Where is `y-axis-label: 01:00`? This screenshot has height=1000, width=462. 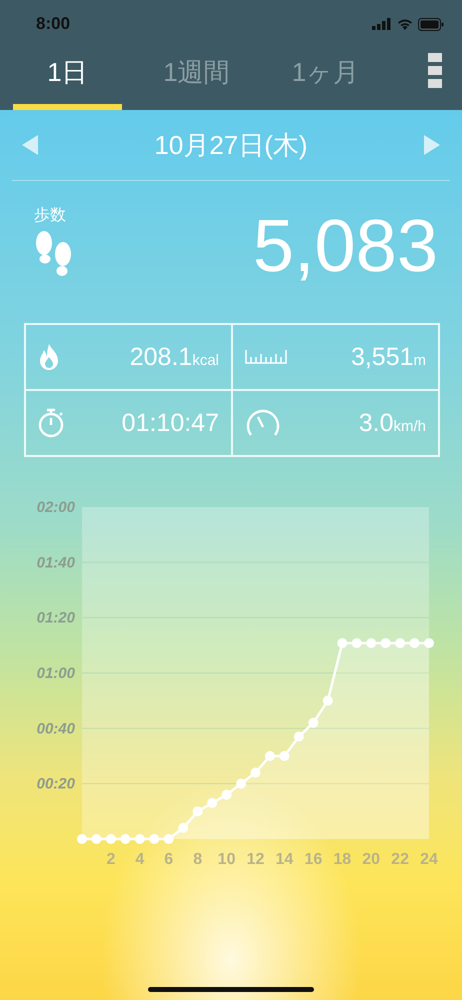
y-axis-label: 01:00 is located at coordinates (55, 673).